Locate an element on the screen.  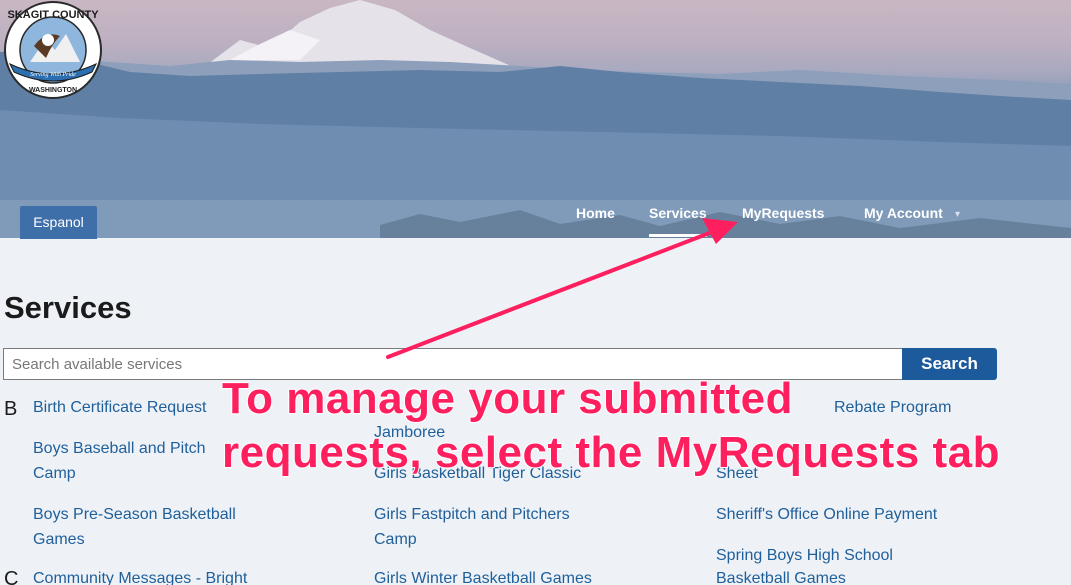
annotation-arrow-icon is located at coordinates (562, 288).